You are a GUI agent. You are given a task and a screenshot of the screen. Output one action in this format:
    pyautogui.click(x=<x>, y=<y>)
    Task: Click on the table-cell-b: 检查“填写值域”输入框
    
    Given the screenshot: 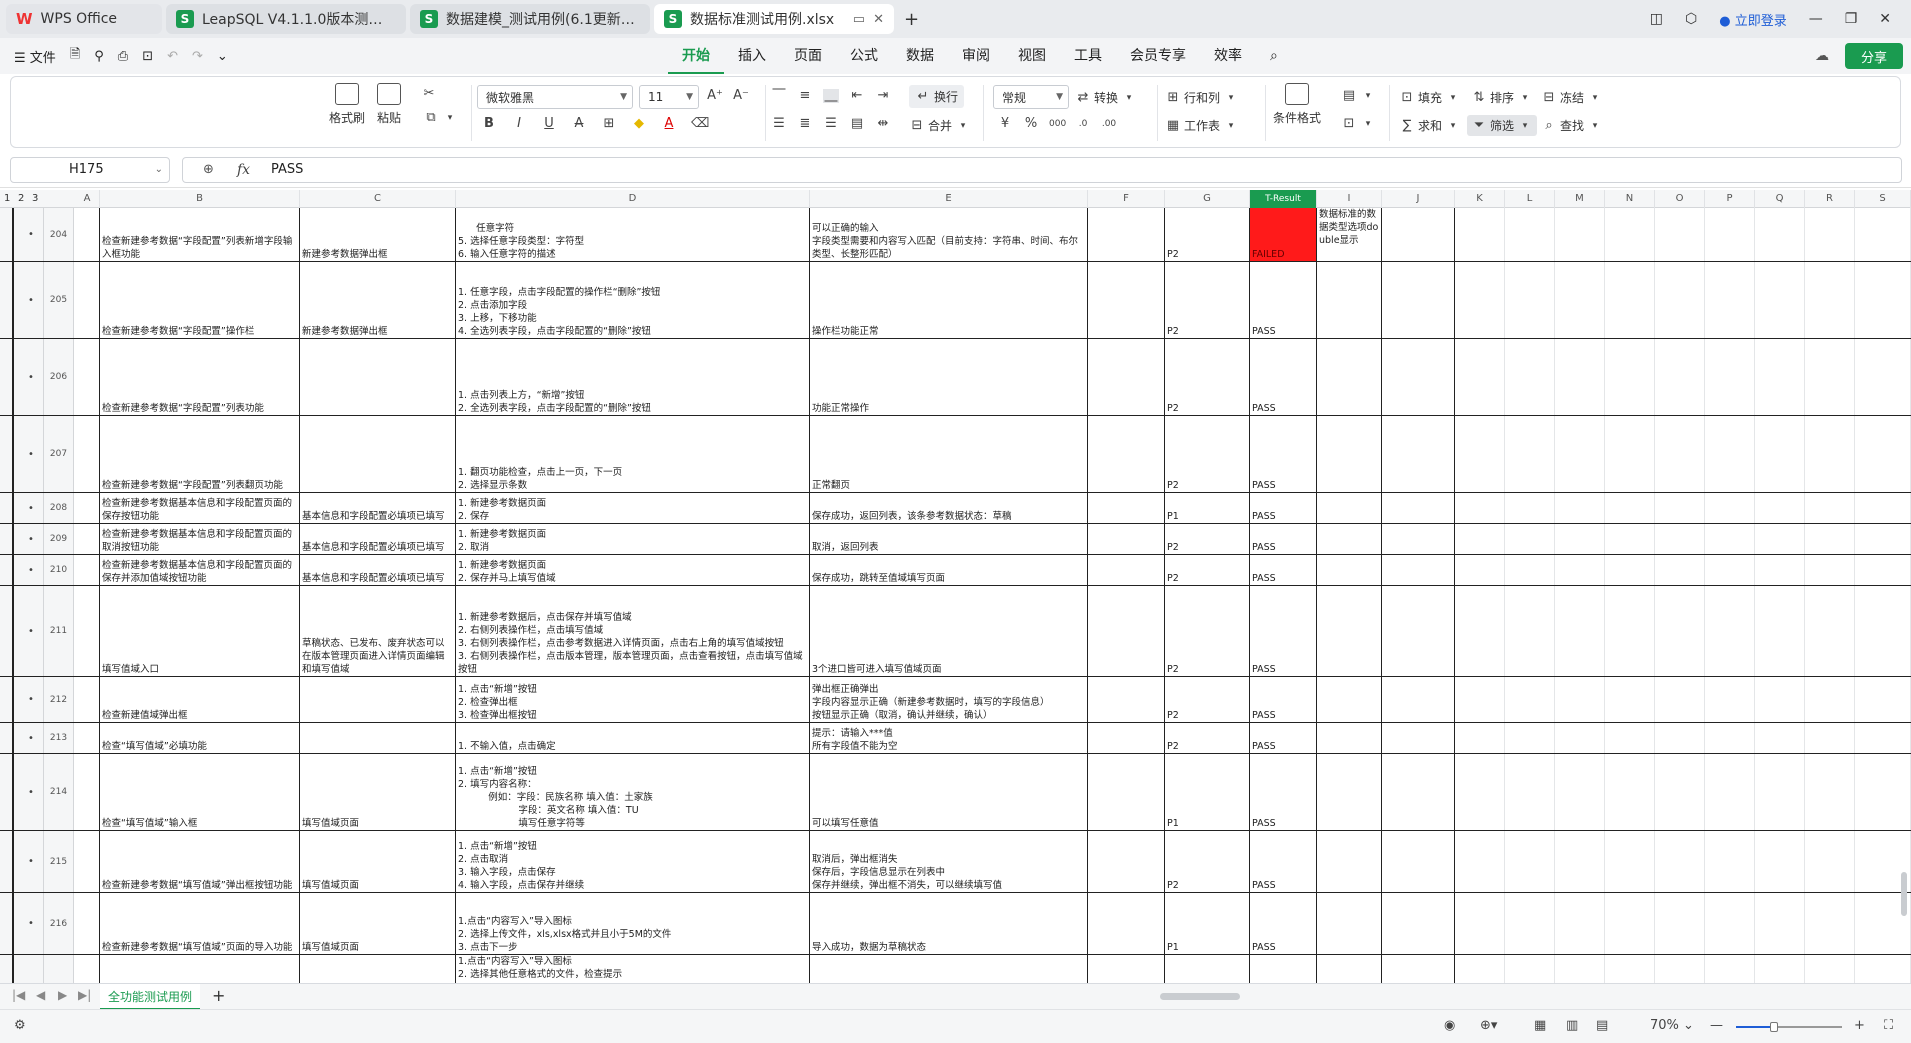 What is the action you would take?
    pyautogui.click(x=200, y=792)
    